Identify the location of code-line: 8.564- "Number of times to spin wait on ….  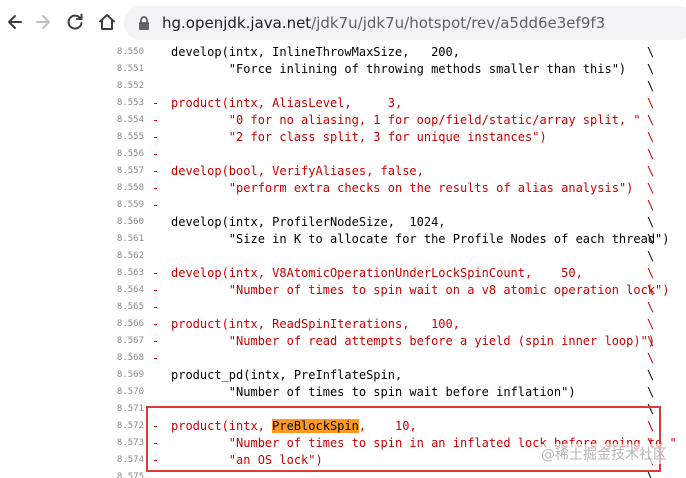
(343, 290).